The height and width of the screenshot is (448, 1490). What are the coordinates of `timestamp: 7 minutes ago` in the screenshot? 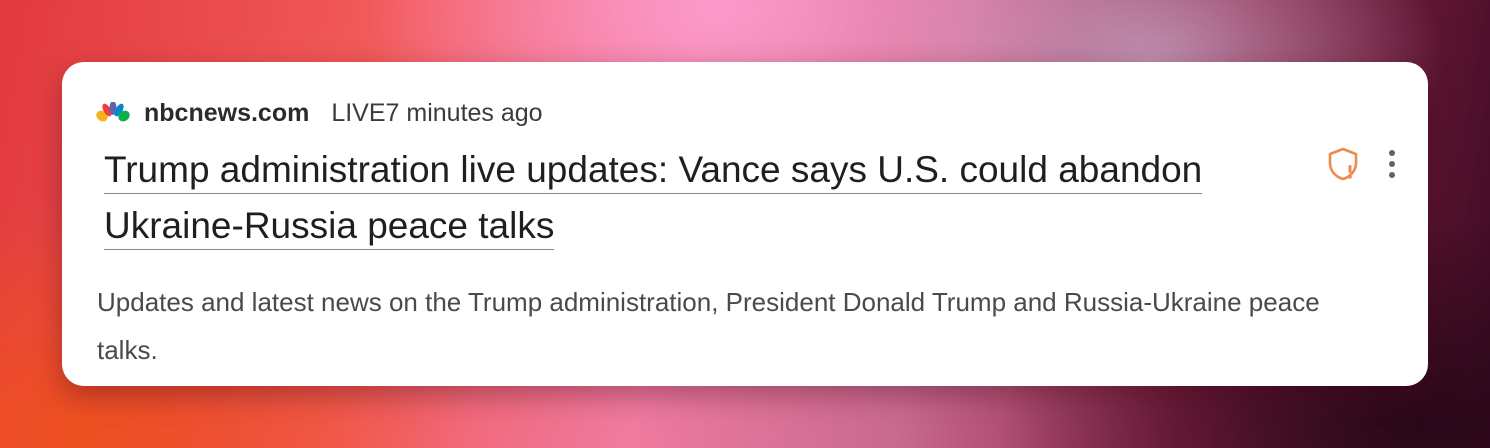 It's located at (464, 112).